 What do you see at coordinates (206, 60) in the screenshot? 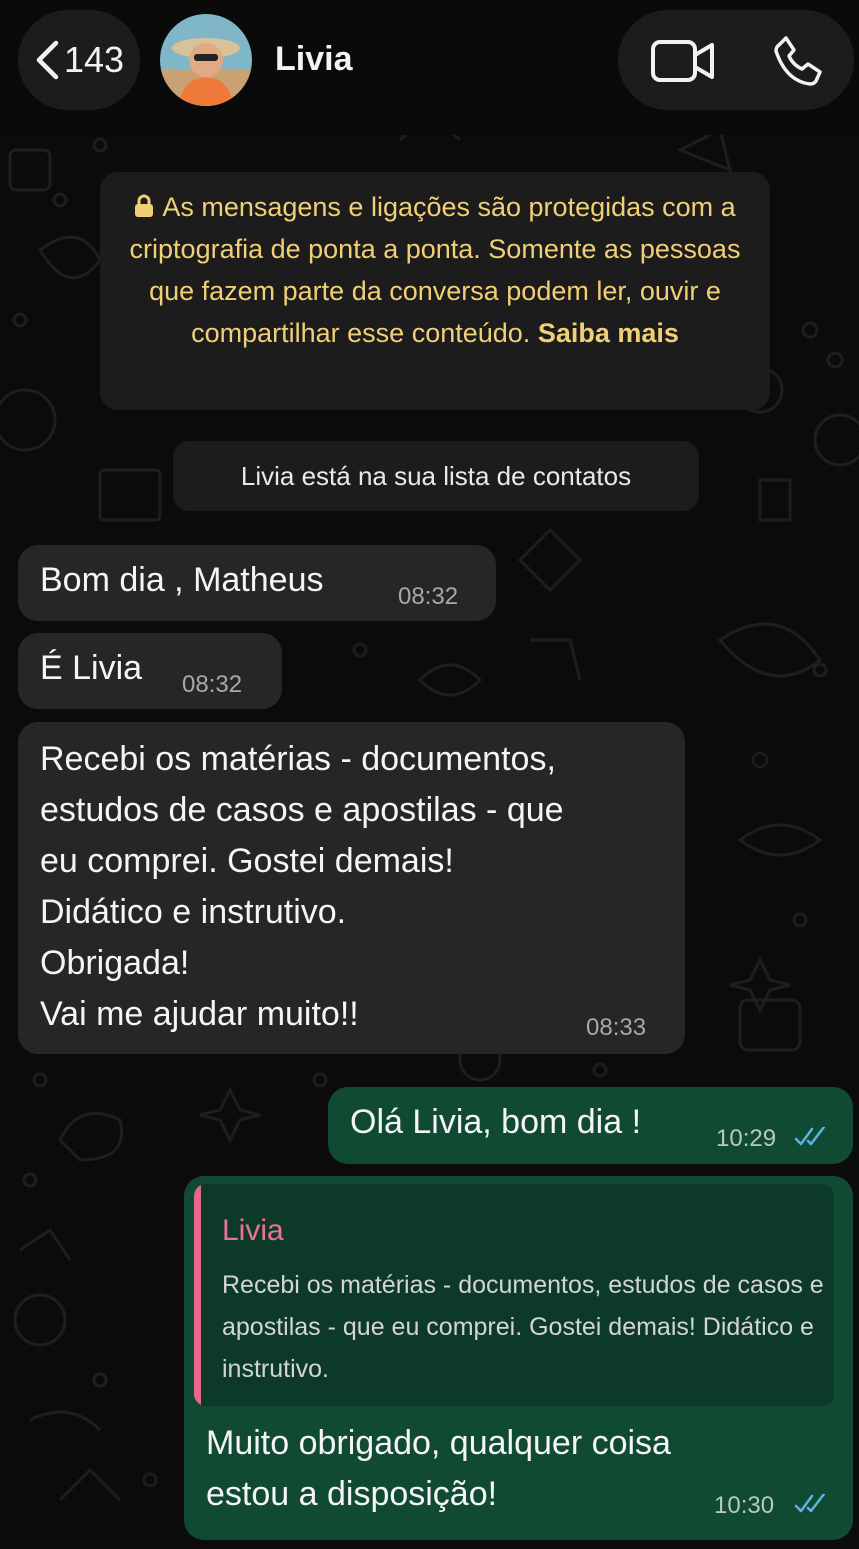
I see `contact-avatar` at bounding box center [206, 60].